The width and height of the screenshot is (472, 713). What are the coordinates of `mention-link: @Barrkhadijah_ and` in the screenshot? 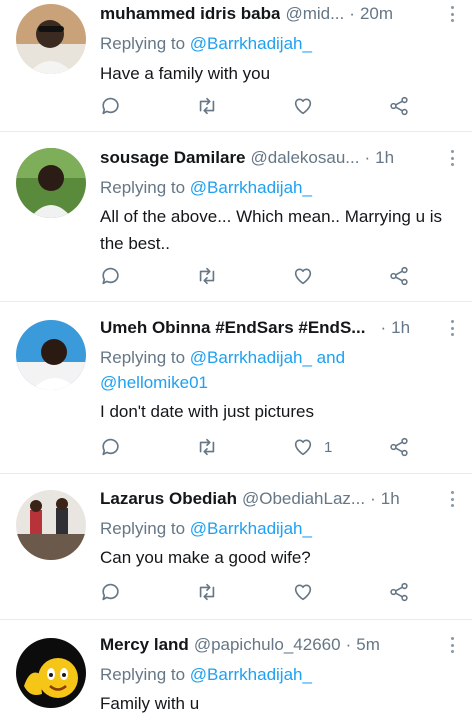 It's located at (267, 357).